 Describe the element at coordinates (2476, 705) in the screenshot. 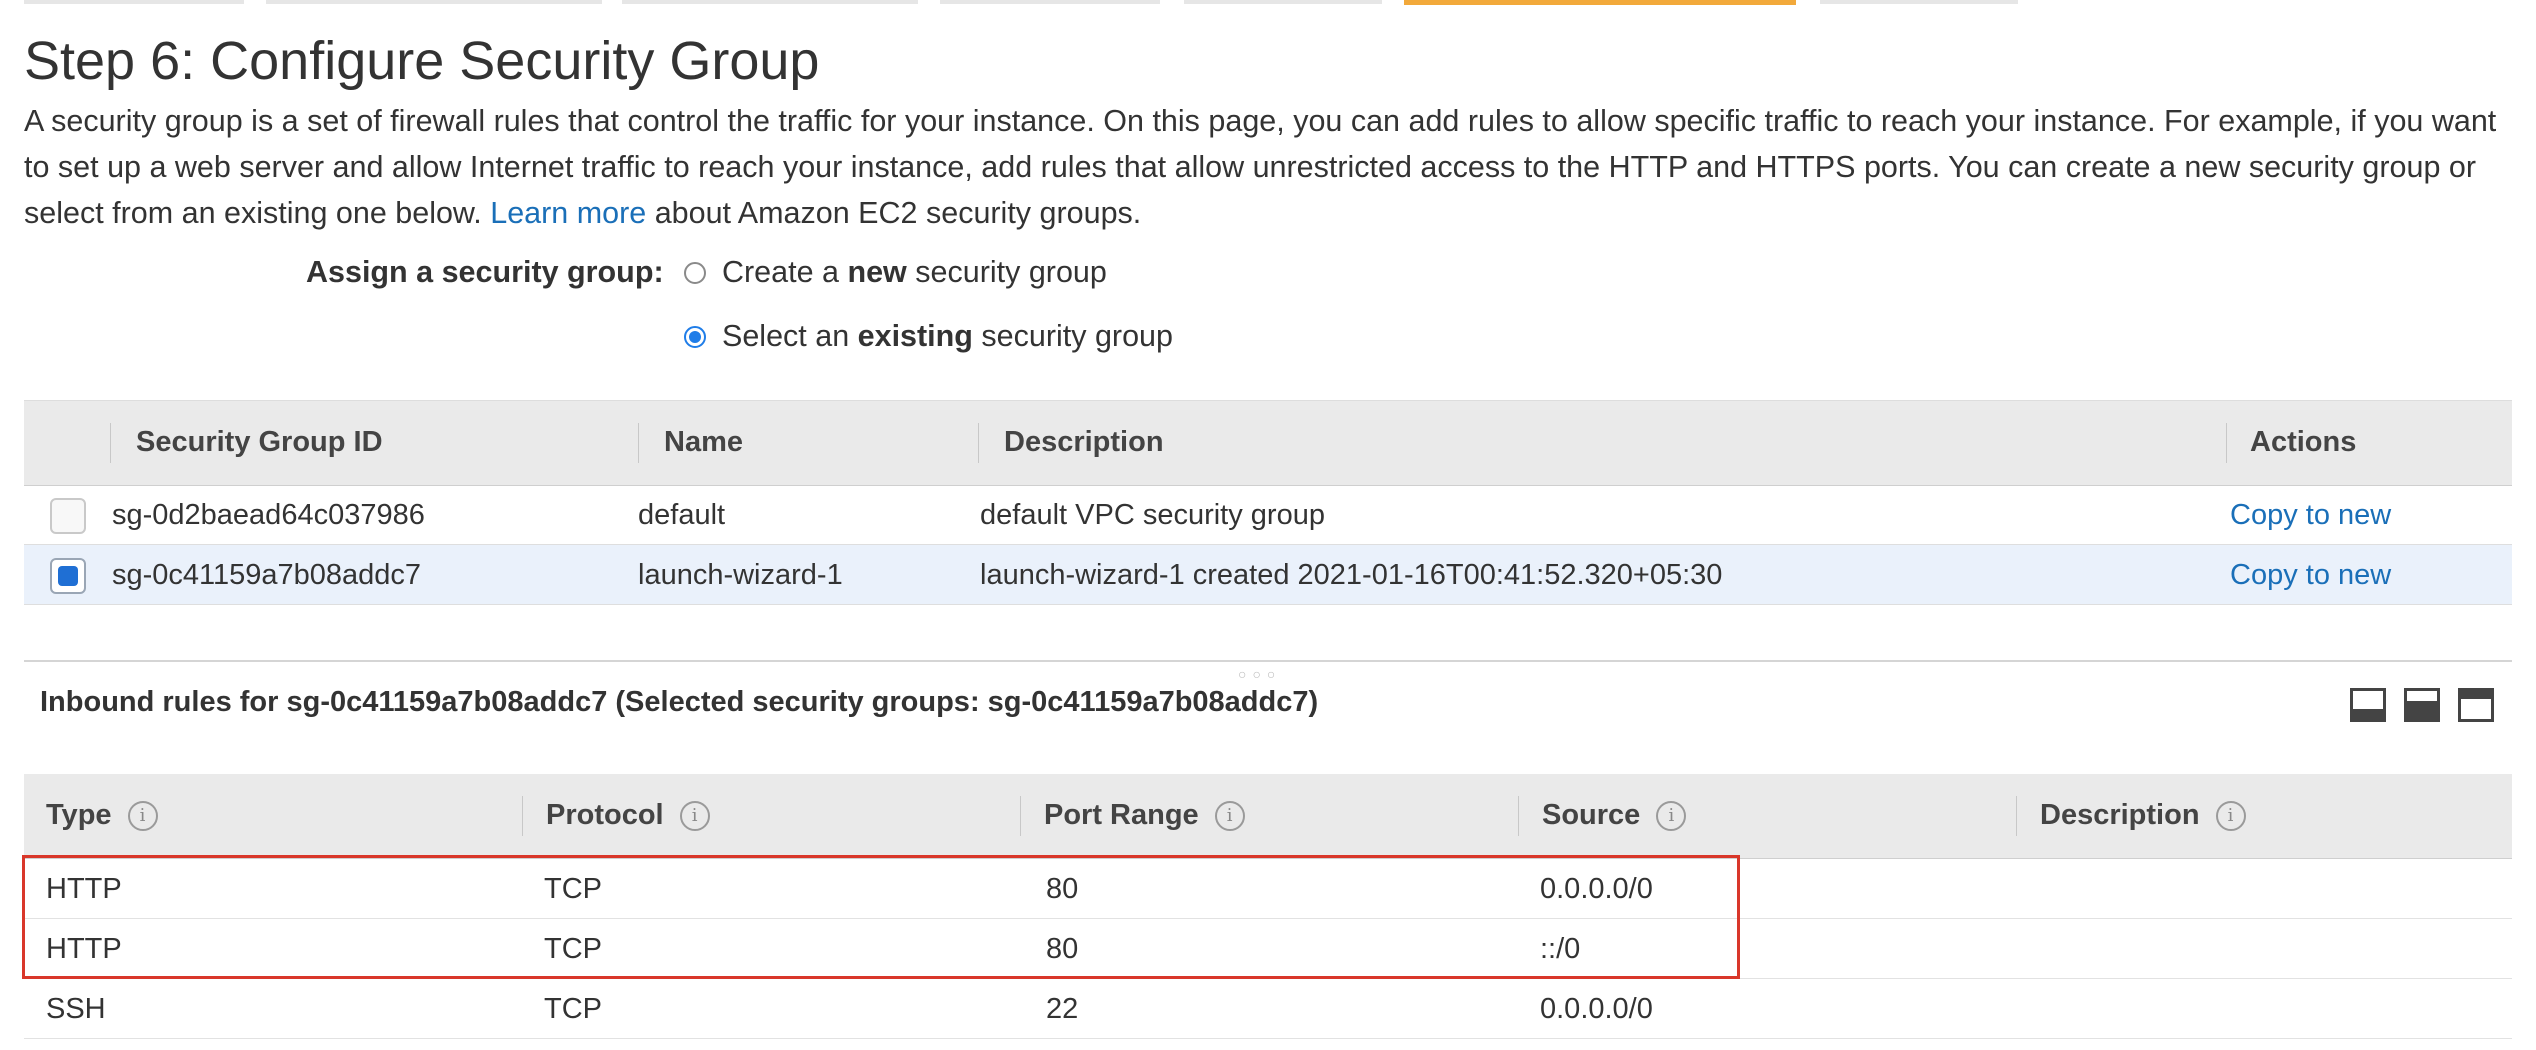

I see `panel-maximize-icon` at that location.